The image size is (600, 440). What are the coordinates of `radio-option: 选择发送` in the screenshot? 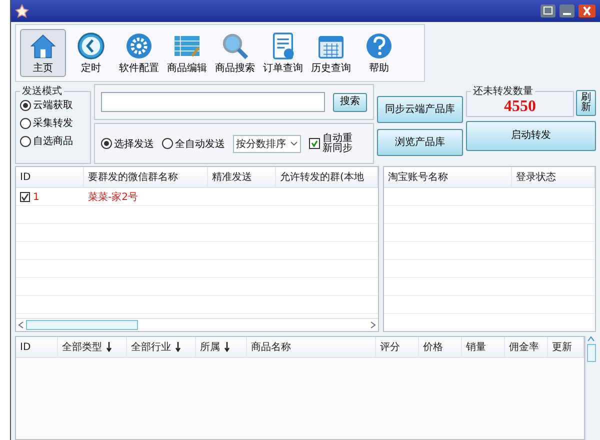 It's located at (127, 143).